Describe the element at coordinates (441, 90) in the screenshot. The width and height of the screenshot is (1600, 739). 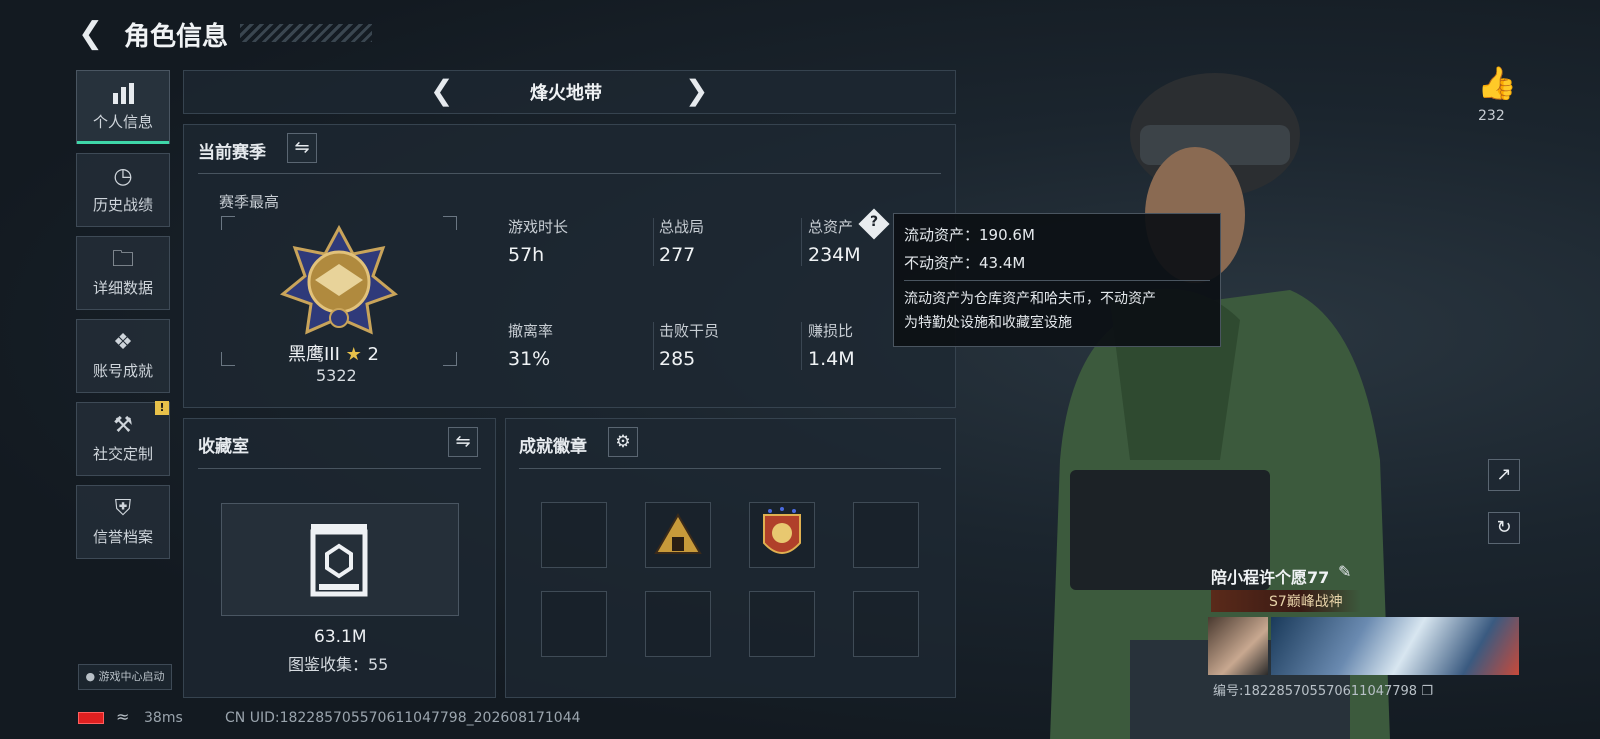
I see `prev-mode-button: ❮` at that location.